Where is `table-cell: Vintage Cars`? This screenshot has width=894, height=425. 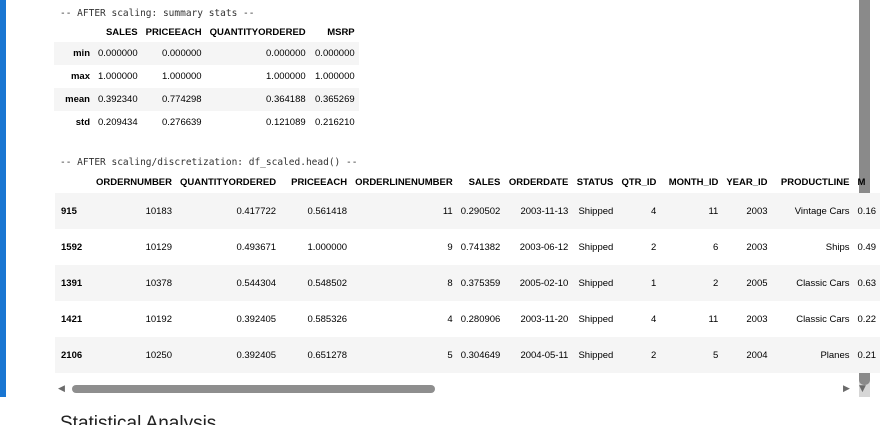 table-cell: Vintage Cars is located at coordinates (822, 211).